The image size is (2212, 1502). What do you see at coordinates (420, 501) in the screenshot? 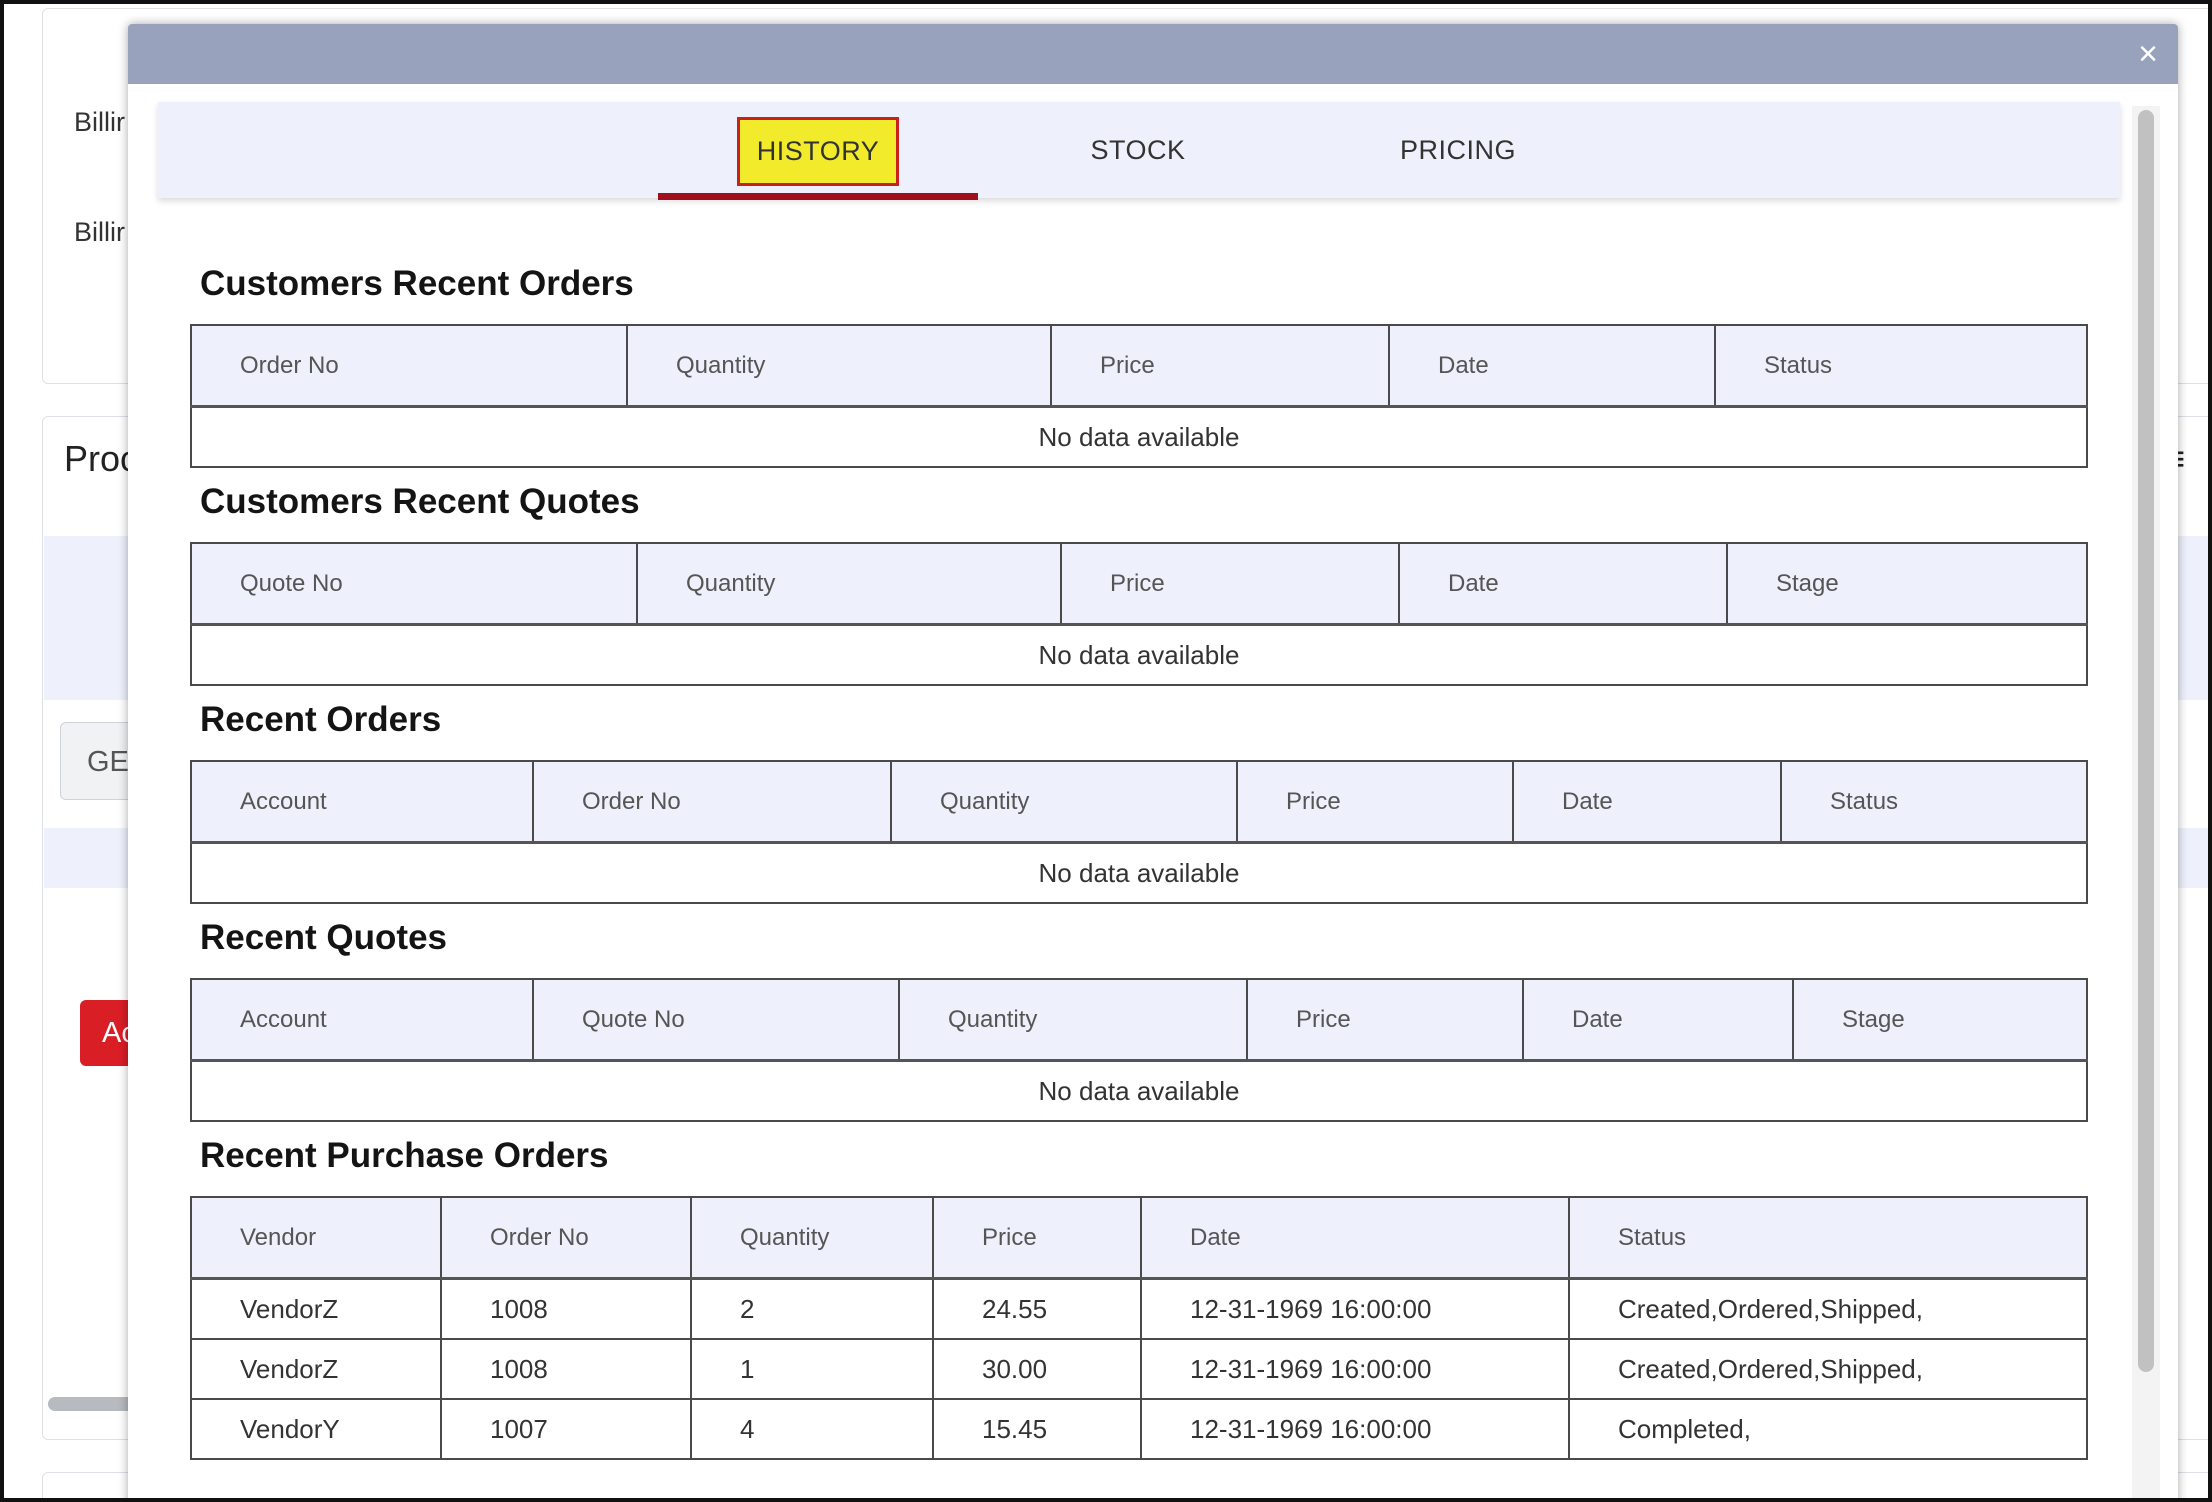
I see `section-title-customers-recent-quotes: Customers Recent Quotes` at bounding box center [420, 501].